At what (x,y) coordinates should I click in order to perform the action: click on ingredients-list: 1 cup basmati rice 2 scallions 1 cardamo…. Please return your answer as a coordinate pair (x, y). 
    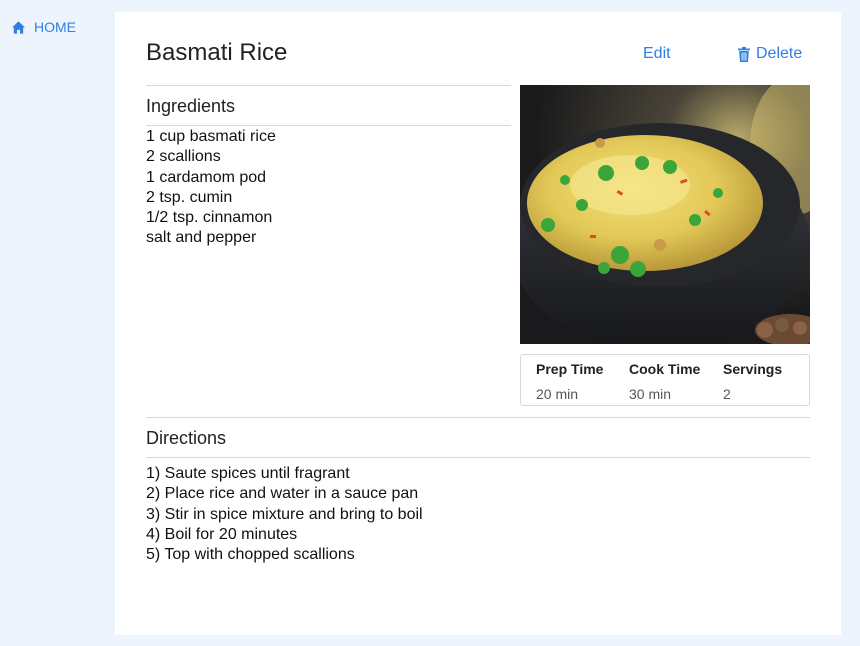
    Looking at the image, I should click on (211, 188).